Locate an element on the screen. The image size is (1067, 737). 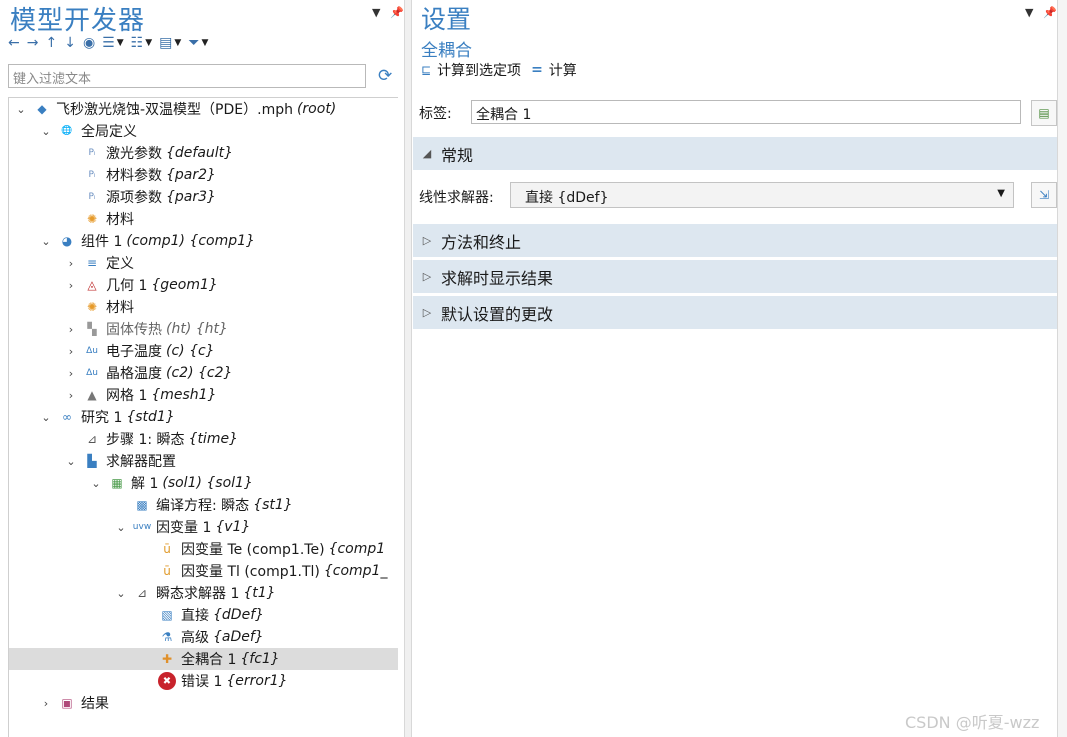
tree-node: › ▲ 网格 1 {mesh1} is located at coordinates (203, 395).